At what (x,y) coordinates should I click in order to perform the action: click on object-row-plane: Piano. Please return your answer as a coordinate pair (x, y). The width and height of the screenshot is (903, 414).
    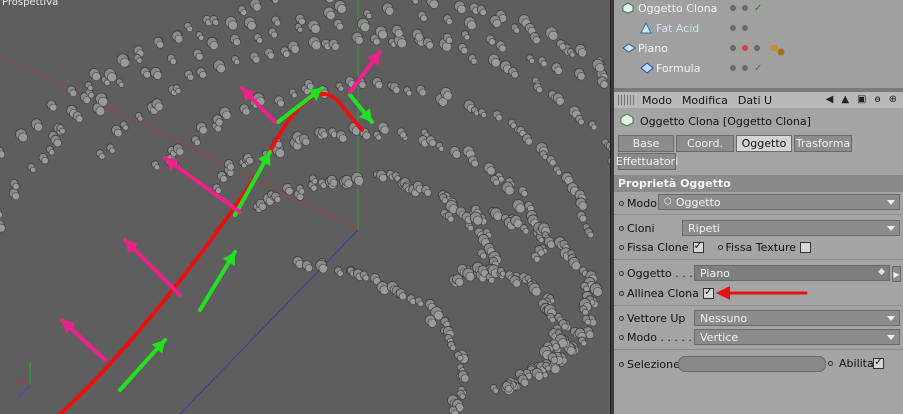
    Looking at the image, I should click on (758, 48).